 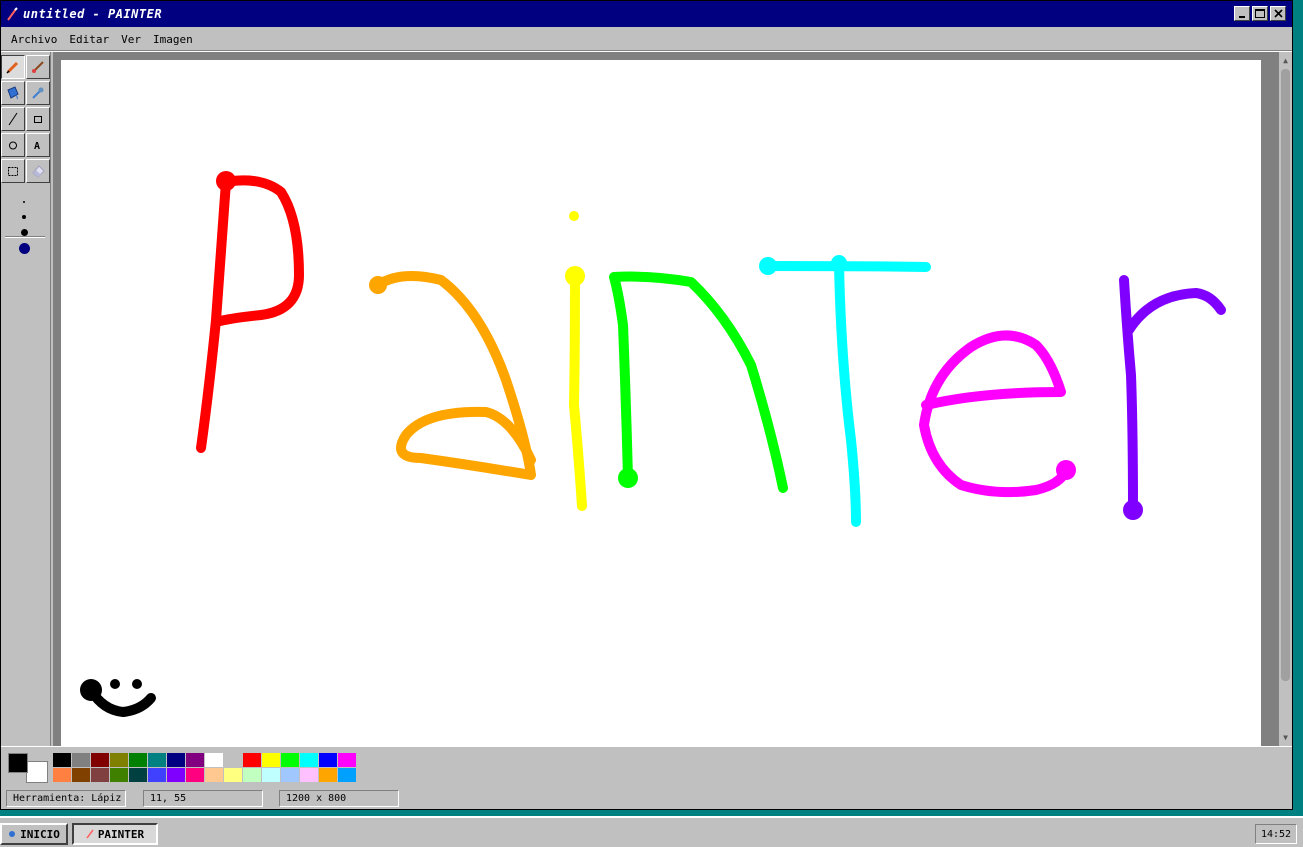 What do you see at coordinates (131, 39) in the screenshot?
I see `menu-ver: Ver` at bounding box center [131, 39].